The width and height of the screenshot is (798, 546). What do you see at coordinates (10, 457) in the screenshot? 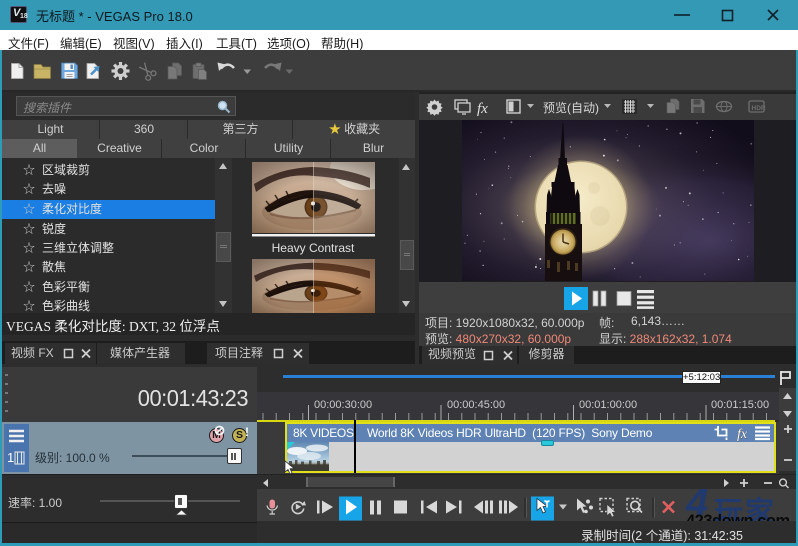
I see `svg-text: 1` at bounding box center [10, 457].